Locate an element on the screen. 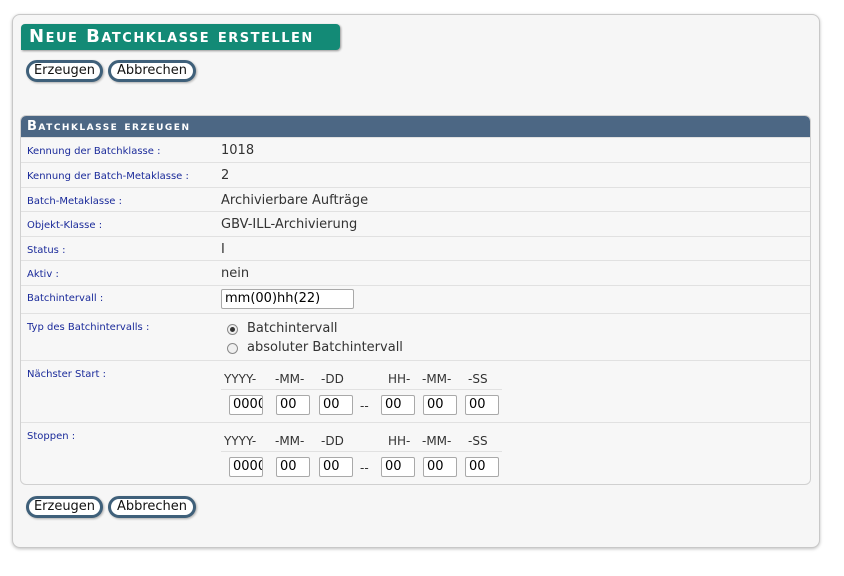 Image resolution: width=844 pixels, height=576 pixels. value-kennung-batchklasse: 1018 is located at coordinates (238, 150).